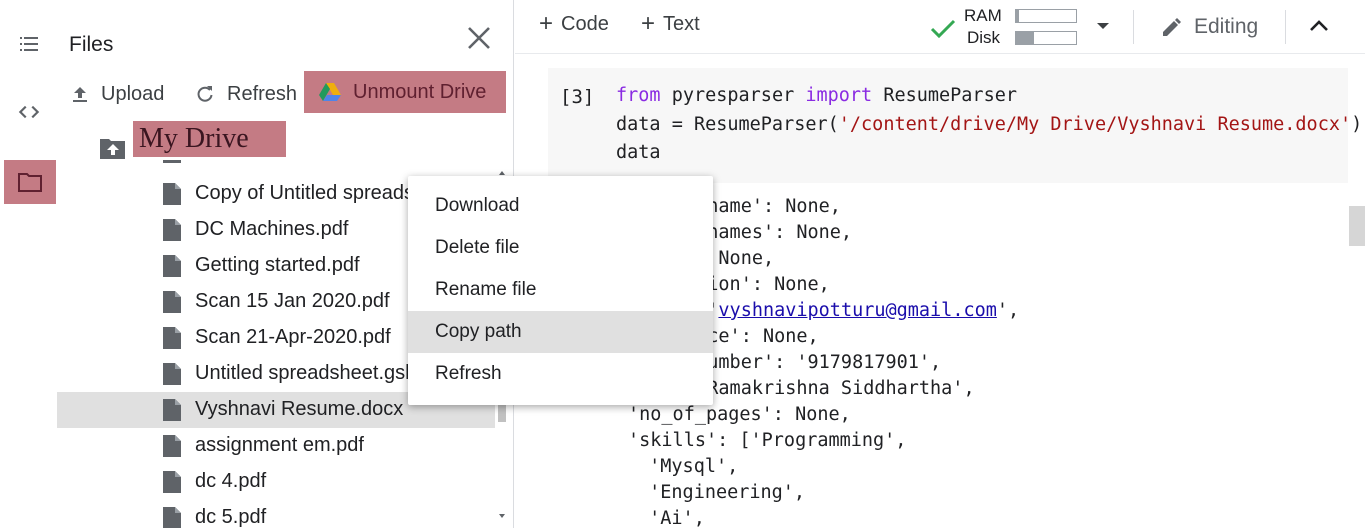  Describe the element at coordinates (133, 93) in the screenshot. I see `upload-label: Upload` at that location.